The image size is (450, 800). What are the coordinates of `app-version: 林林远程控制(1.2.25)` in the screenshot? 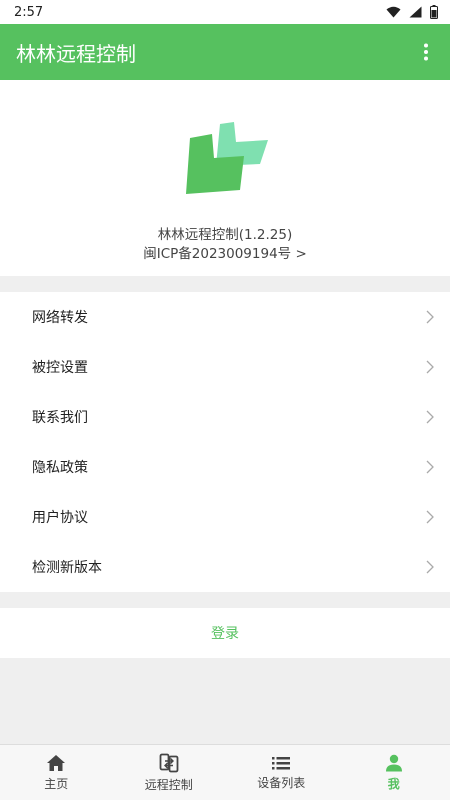 It's located at (225, 235).